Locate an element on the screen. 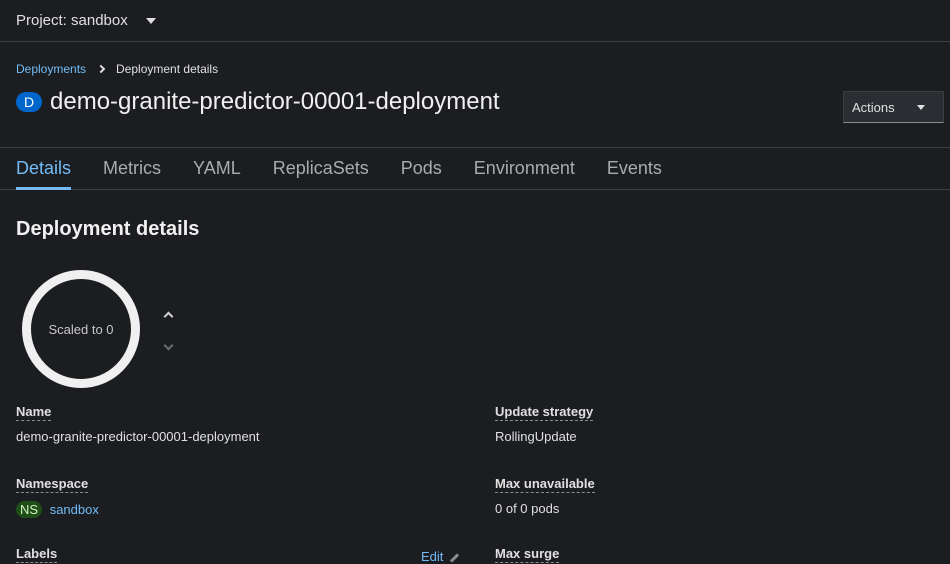  namespace-badge: NS is located at coordinates (29, 509).